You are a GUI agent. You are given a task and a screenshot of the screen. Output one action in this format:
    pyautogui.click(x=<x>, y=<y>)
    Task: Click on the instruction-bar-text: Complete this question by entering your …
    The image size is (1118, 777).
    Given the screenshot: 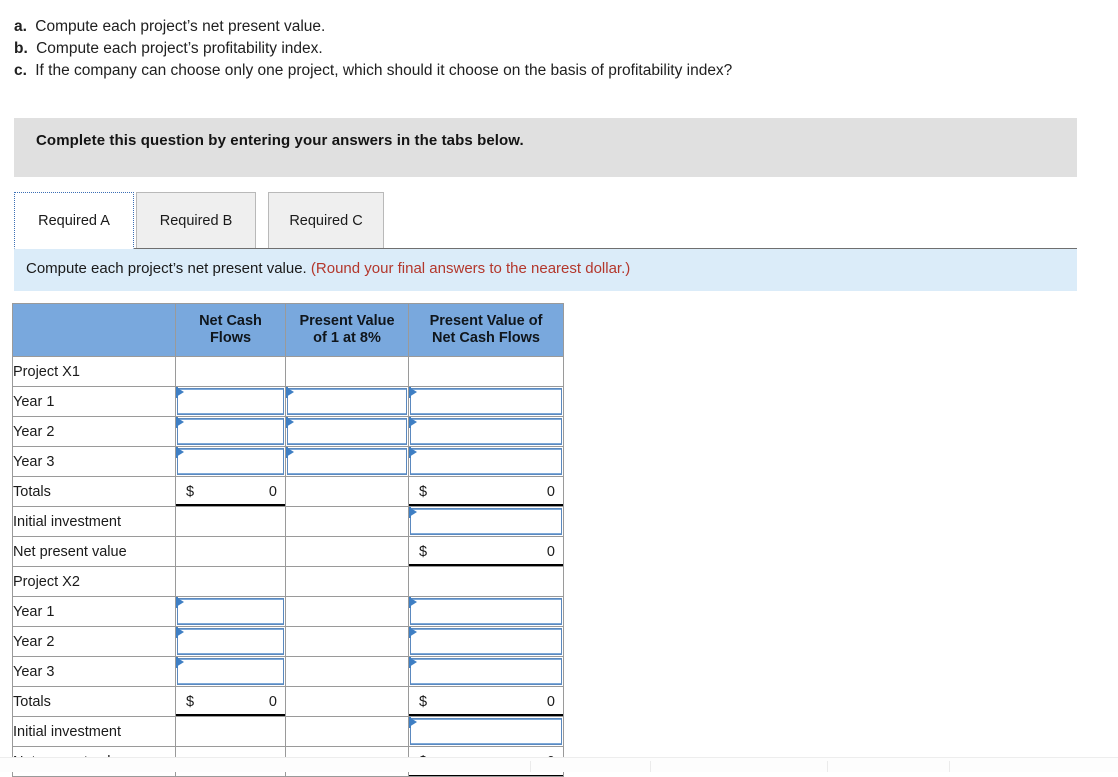 What is the action you would take?
    pyautogui.click(x=280, y=140)
    